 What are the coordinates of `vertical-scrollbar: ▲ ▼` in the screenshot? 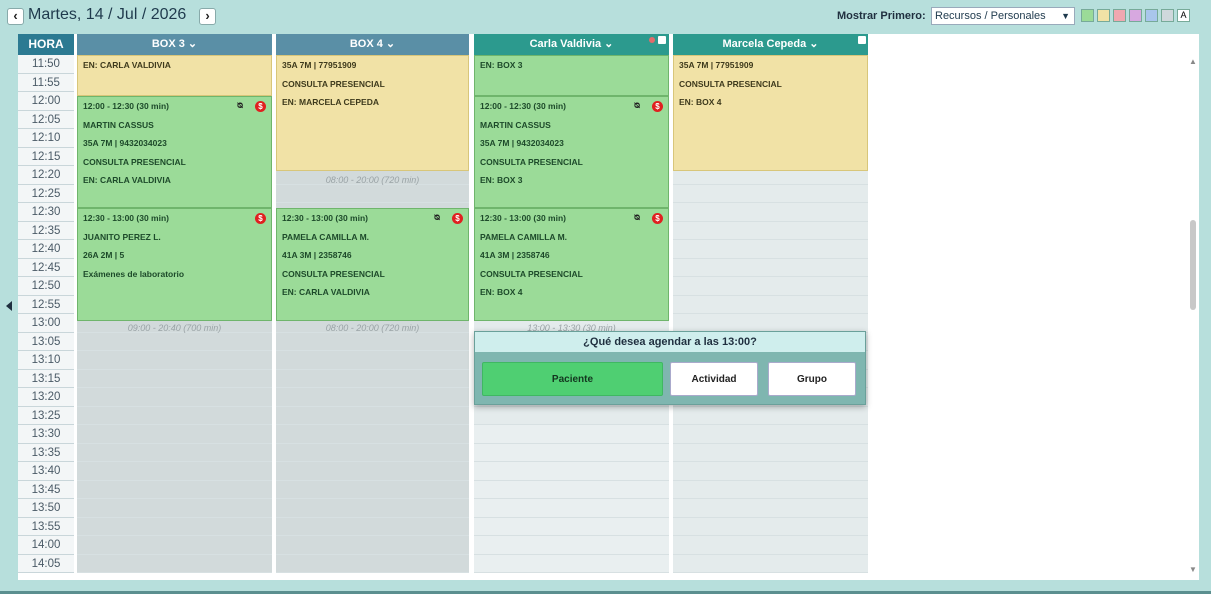 It's located at (1193, 317).